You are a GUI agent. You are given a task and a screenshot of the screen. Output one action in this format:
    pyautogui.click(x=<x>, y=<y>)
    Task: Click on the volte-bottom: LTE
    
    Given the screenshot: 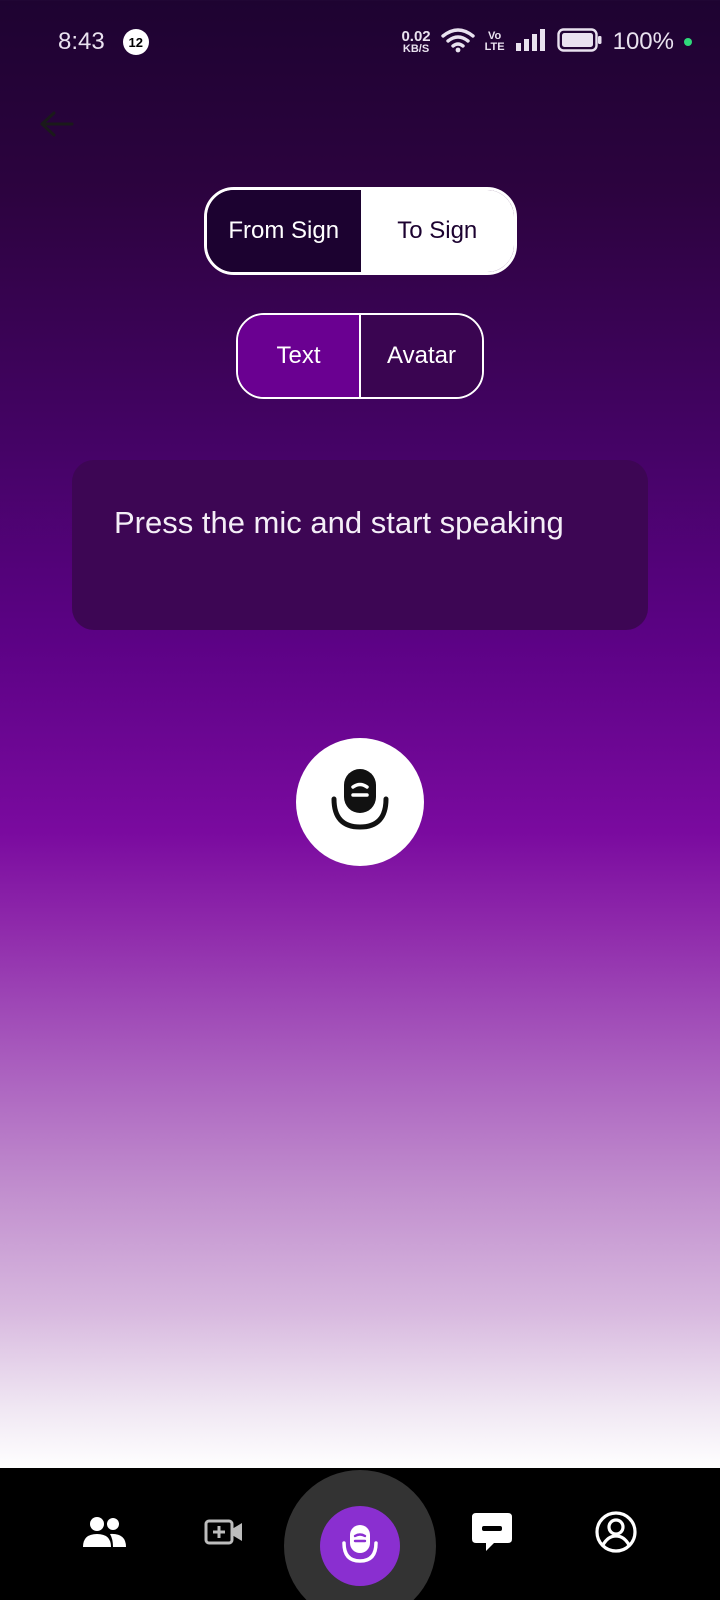 What is the action you would take?
    pyautogui.click(x=494, y=47)
    